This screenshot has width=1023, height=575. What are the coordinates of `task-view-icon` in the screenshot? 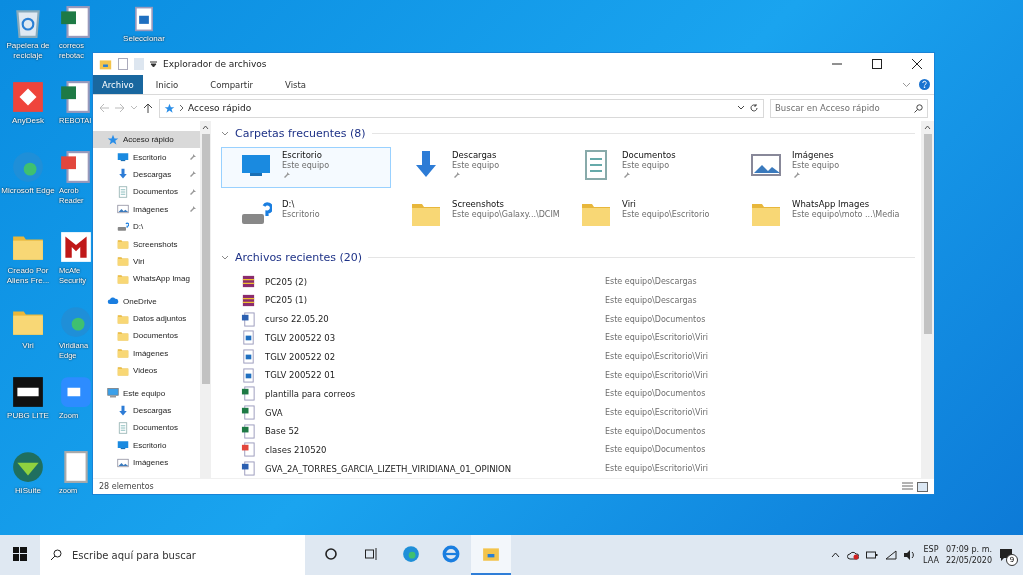 It's located at (371, 554).